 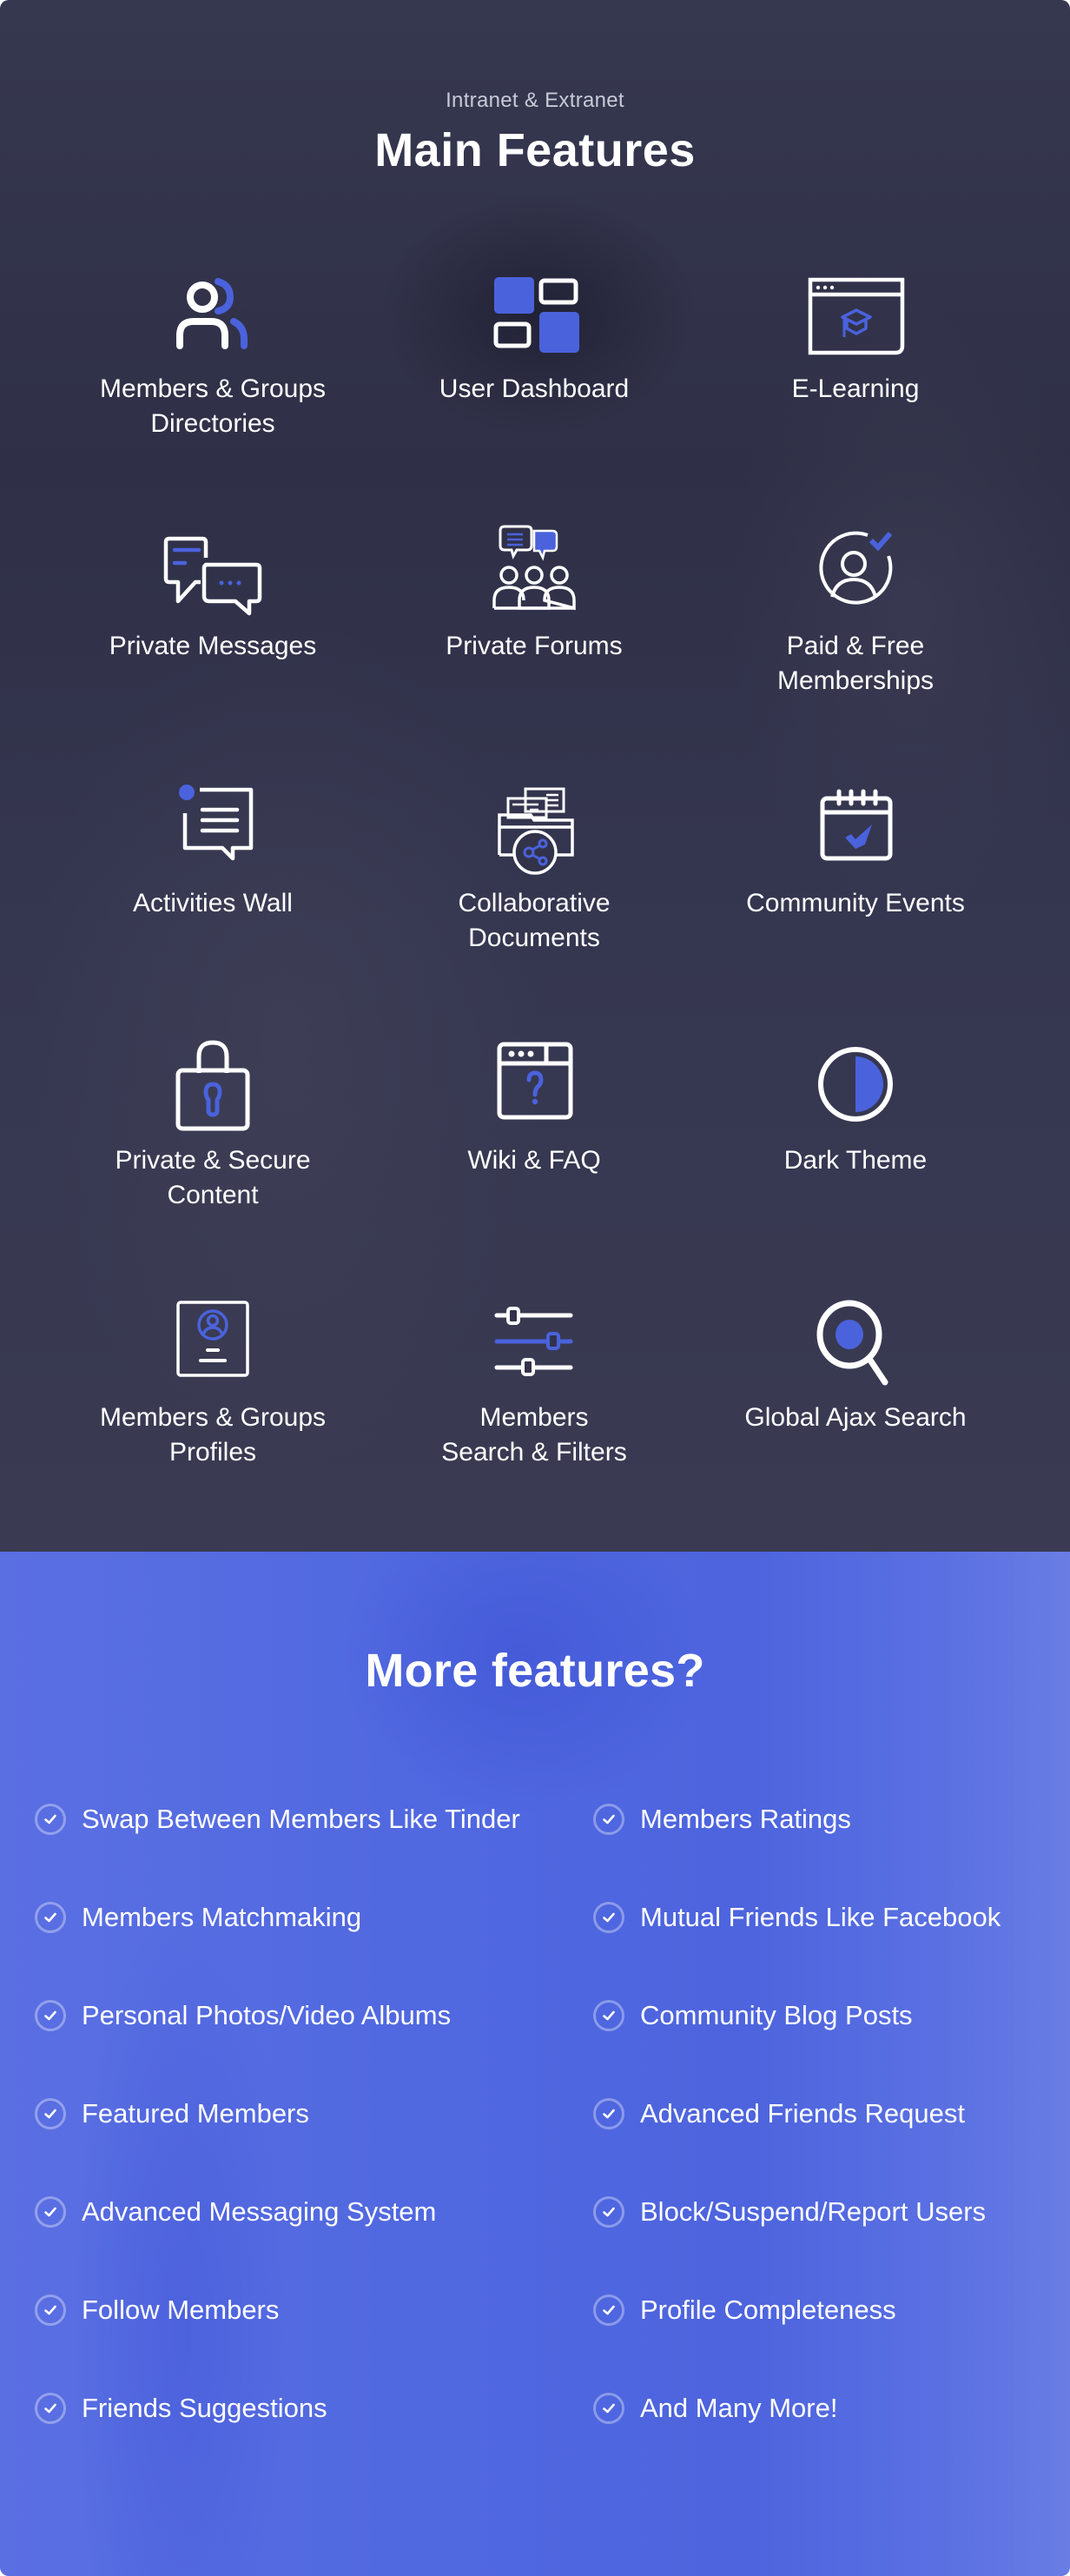 What do you see at coordinates (213, 1341) in the screenshot?
I see `profile-card-icon` at bounding box center [213, 1341].